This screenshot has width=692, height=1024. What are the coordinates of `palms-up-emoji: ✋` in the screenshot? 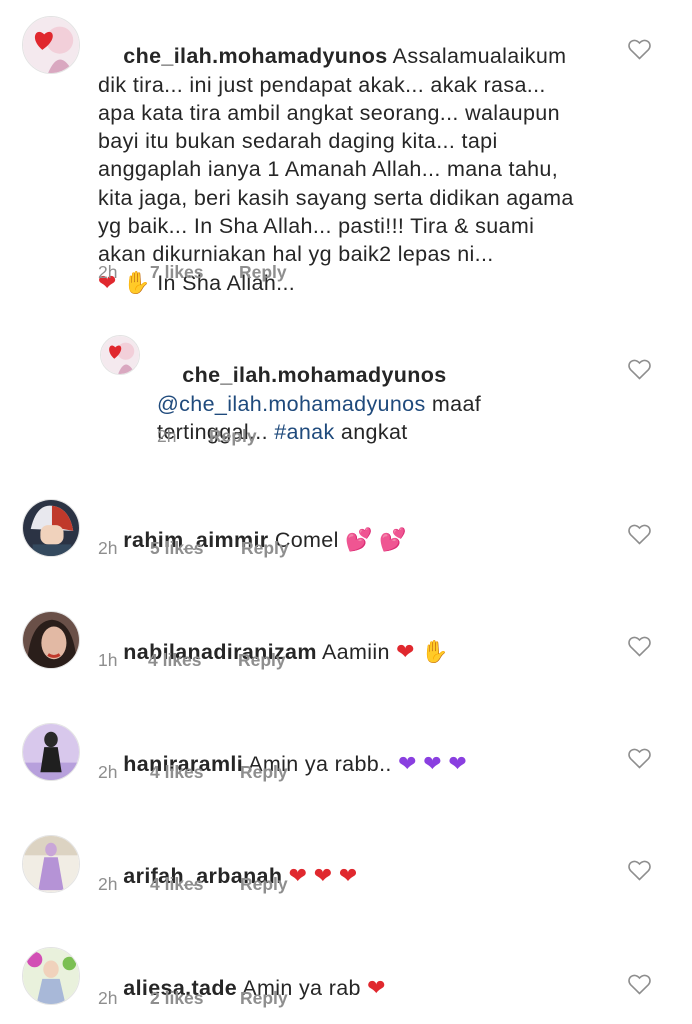 It's located at (435, 653).